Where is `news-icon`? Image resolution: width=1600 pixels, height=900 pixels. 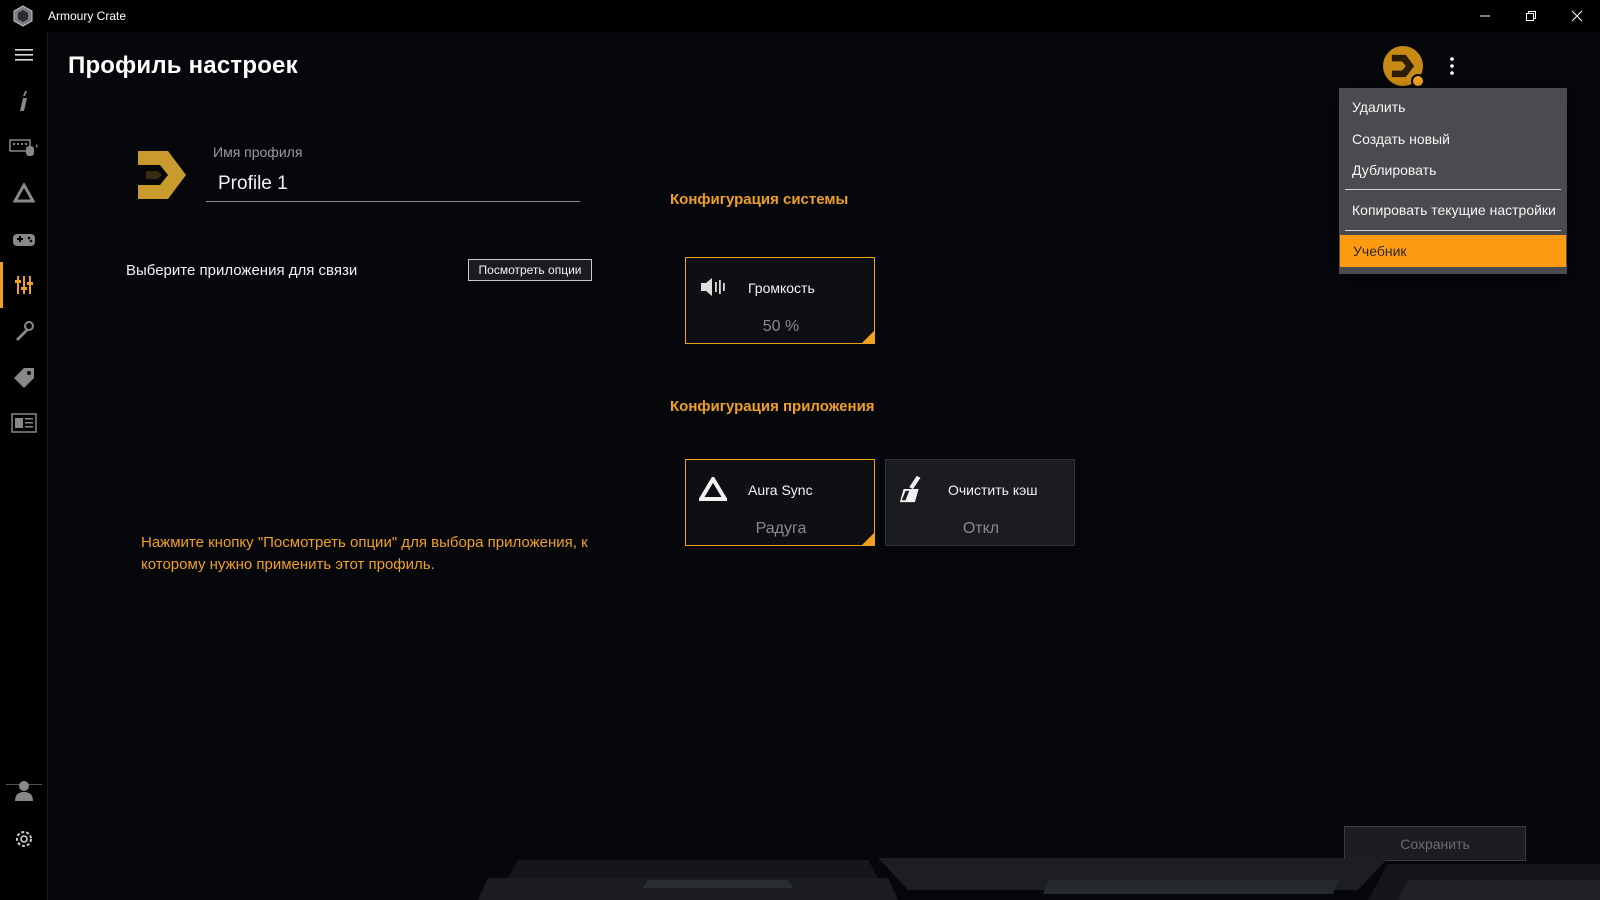 news-icon is located at coordinates (24, 423).